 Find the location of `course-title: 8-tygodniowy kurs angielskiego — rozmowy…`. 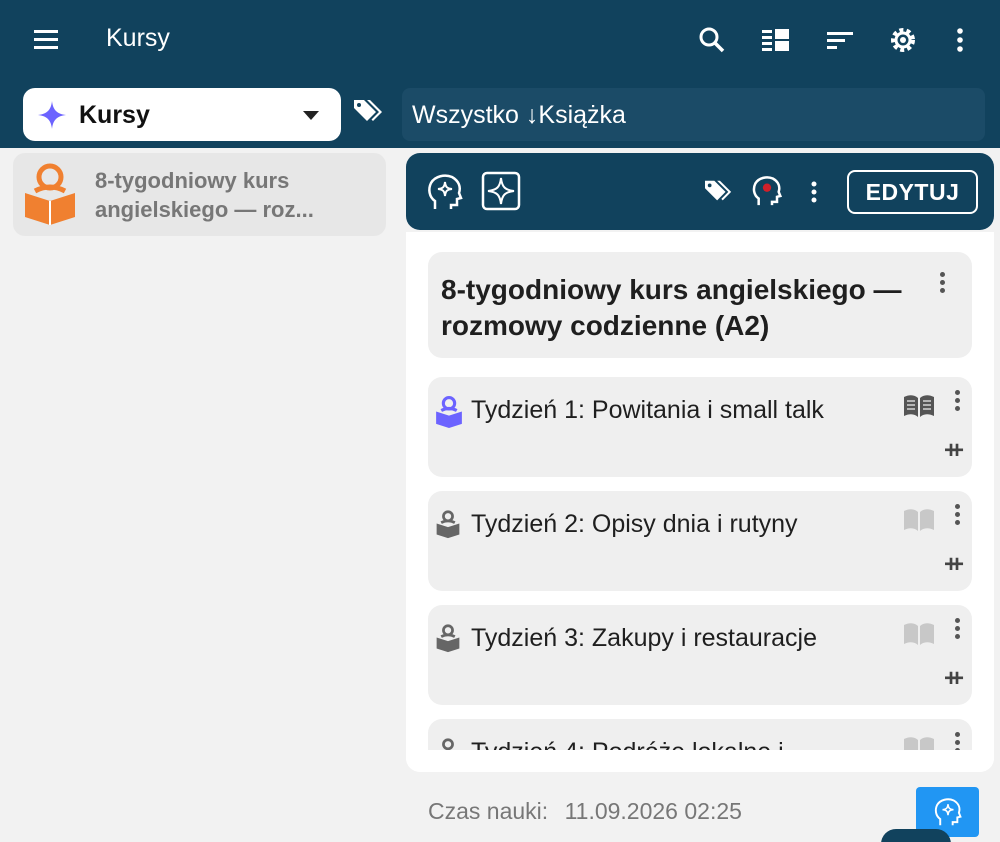

course-title: 8-tygodniowy kurs angielskiego — rozmowy… is located at coordinates (671, 307).